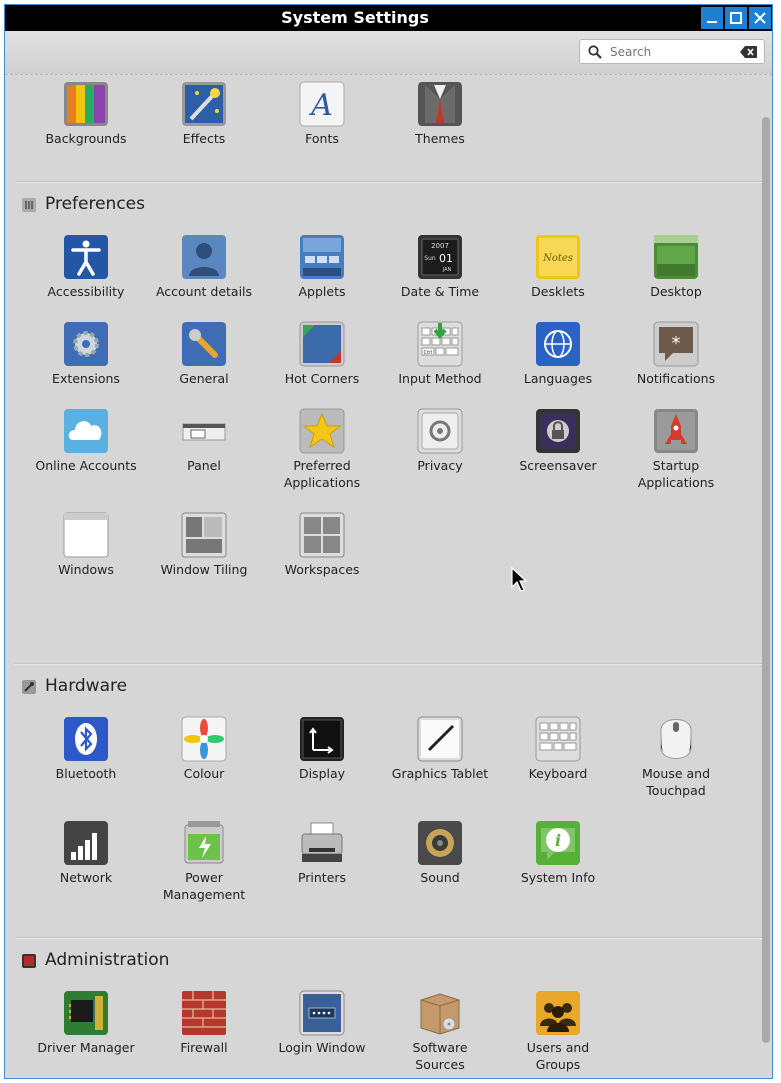 The image size is (781, 1083). I want to click on item-label: Extensions, so click(86, 378).